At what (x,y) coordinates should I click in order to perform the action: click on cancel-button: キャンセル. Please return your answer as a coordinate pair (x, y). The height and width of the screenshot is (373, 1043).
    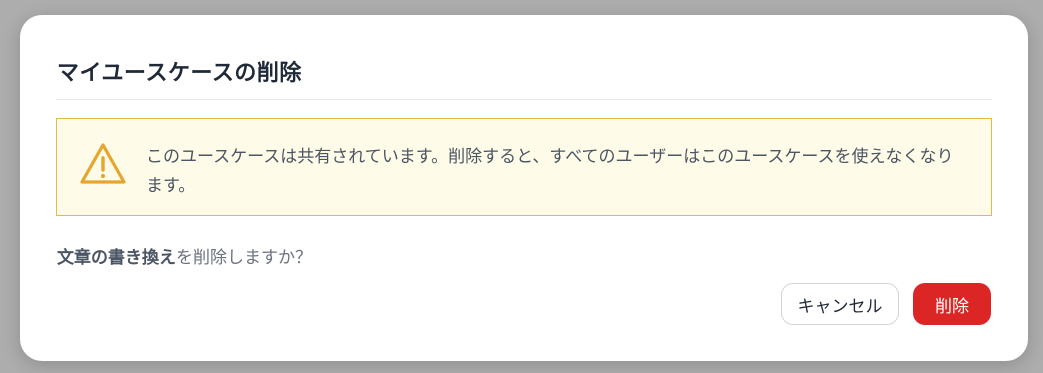
    Looking at the image, I should click on (840, 304).